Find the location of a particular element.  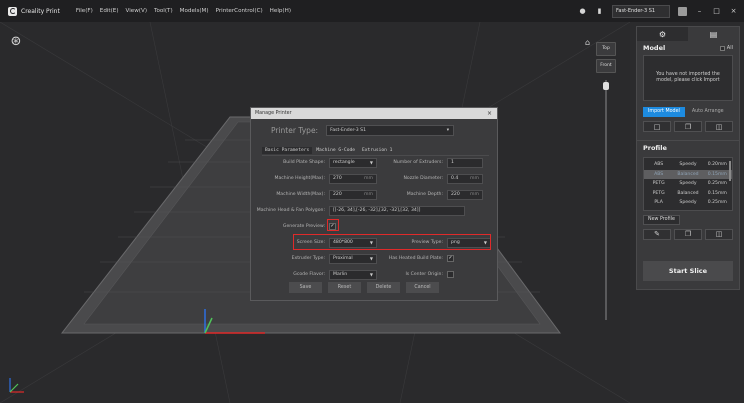

view-front-button: Front is located at coordinates (606, 66).